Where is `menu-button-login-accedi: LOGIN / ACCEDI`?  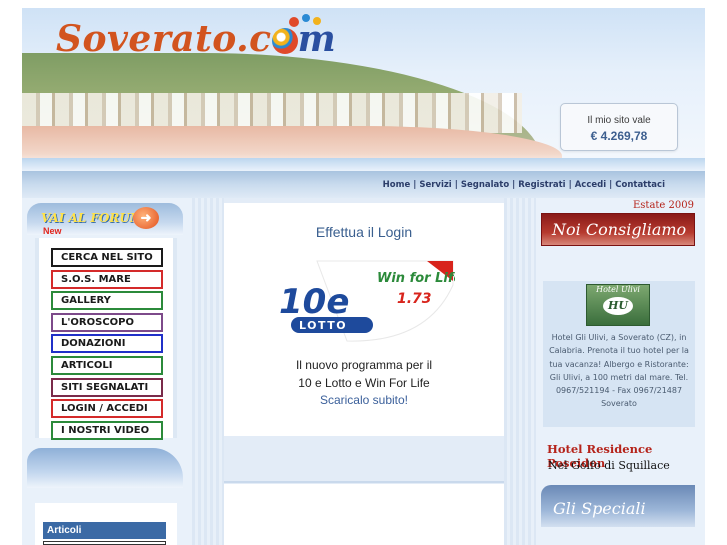
menu-button-login-accedi: LOGIN / ACCEDI is located at coordinates (107, 409).